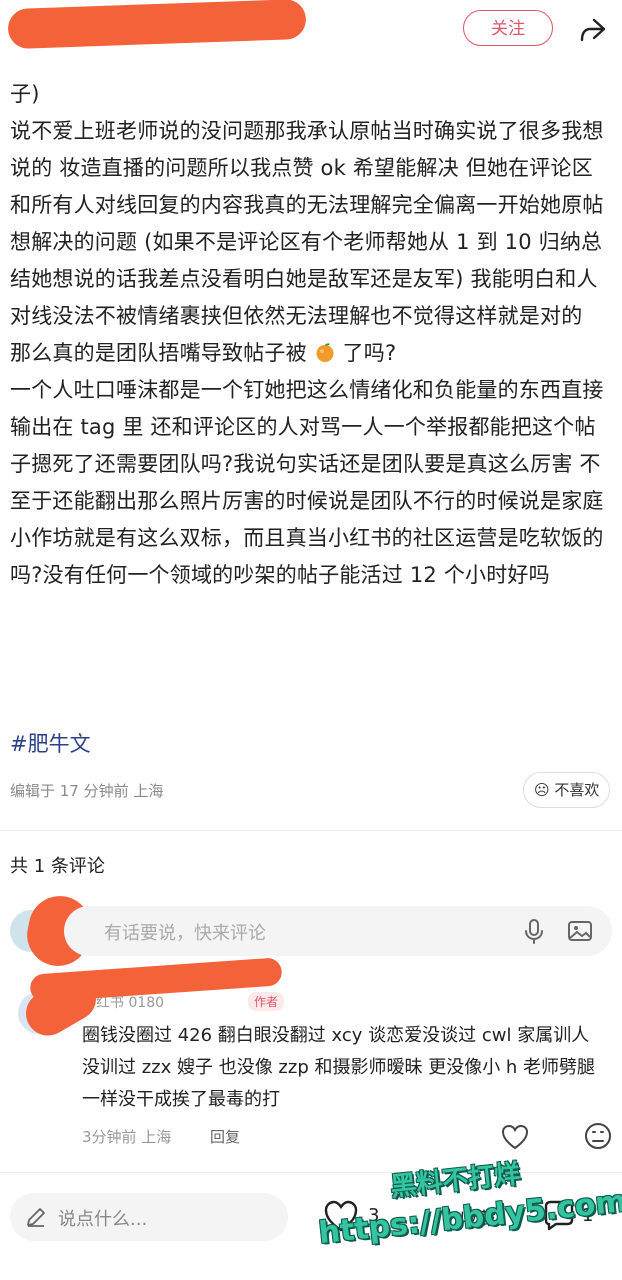 Image resolution: width=622 pixels, height=1280 pixels. What do you see at coordinates (338, 931) in the screenshot?
I see `comment-input: 有话要说，快来评论` at bounding box center [338, 931].